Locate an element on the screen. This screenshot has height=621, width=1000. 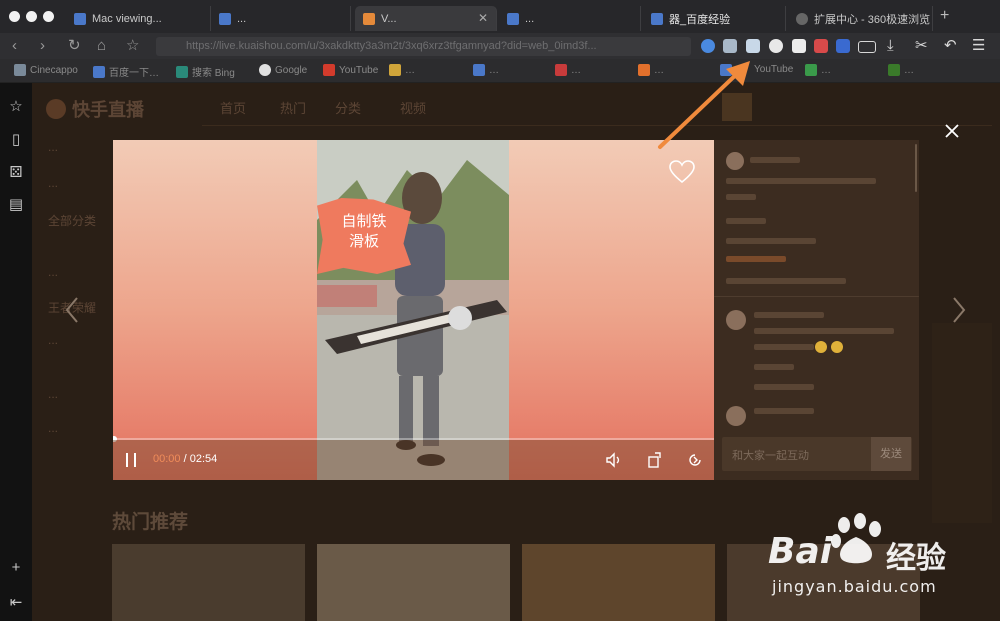
volume-icon is located at coordinates (614, 460).